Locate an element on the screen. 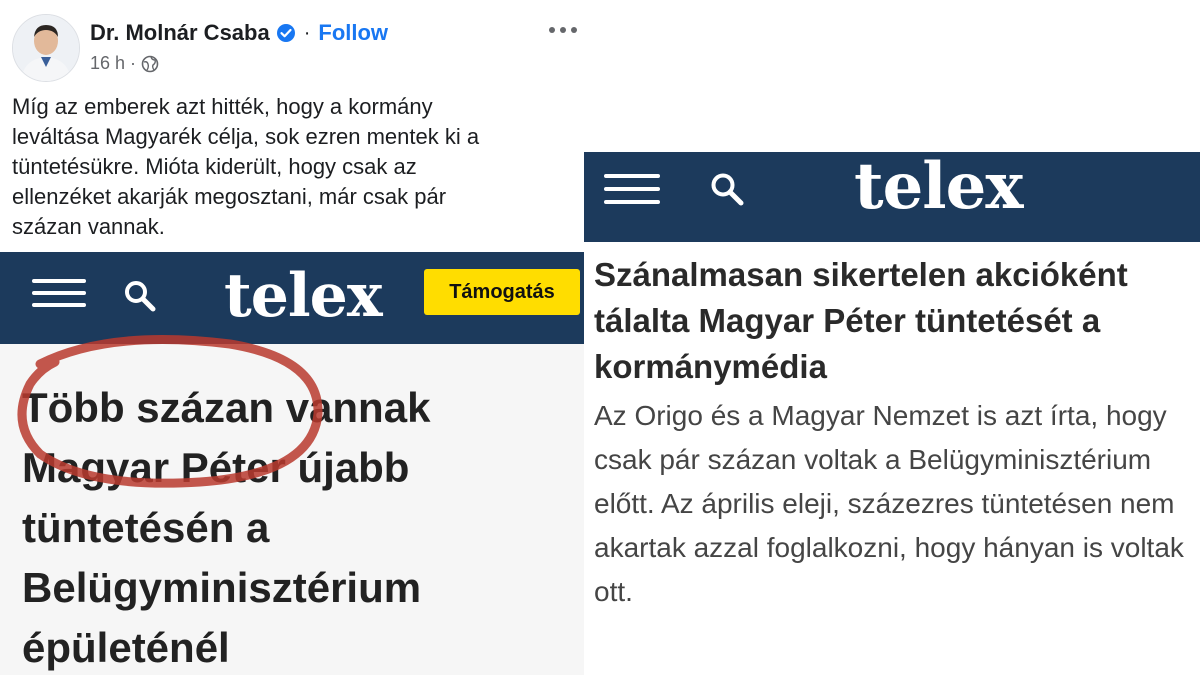 The image size is (1200, 675). telex-navbar: telex Támogatás is located at coordinates (292, 298).